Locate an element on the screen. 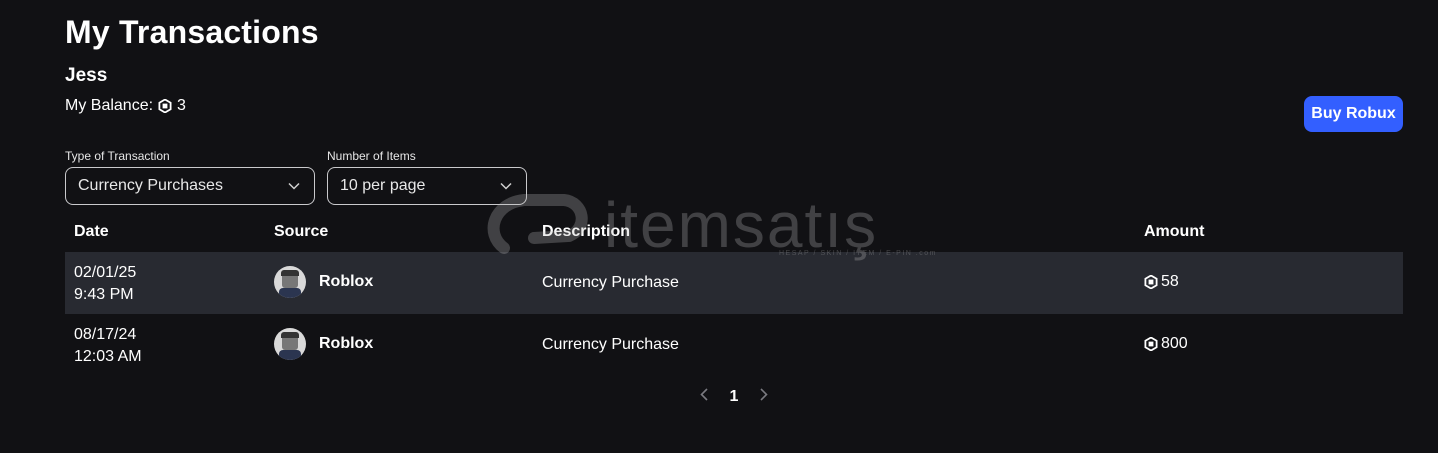 This screenshot has width=1438, height=453. items-per-page-value: 10 per page is located at coordinates (383, 185).